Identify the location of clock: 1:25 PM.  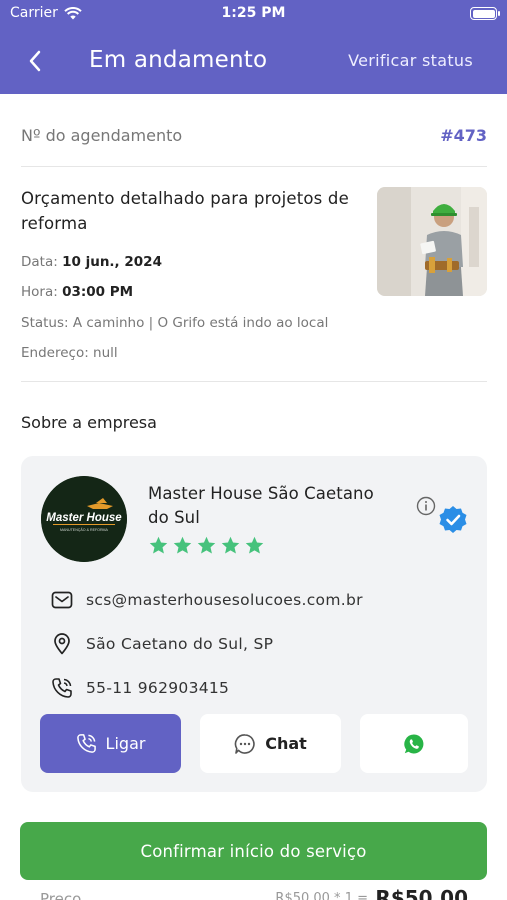
(253, 13).